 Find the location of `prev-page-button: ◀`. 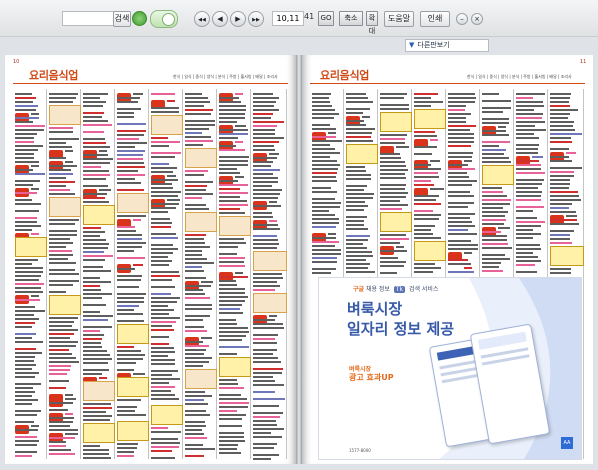

prev-page-button: ◀ is located at coordinates (220, 19).